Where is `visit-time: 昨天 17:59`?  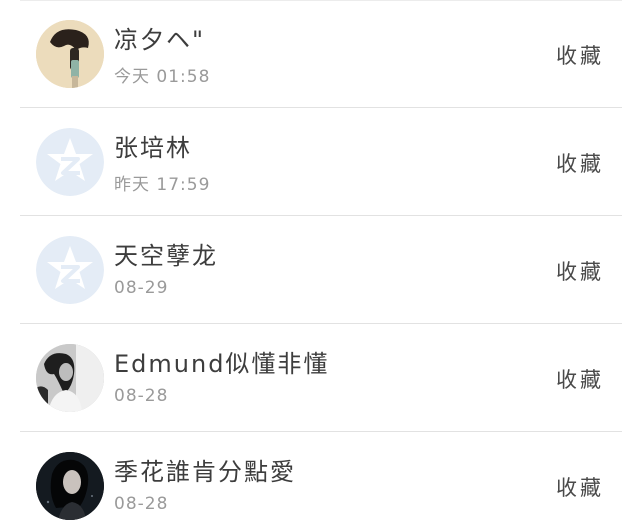
visit-time: 昨天 17:59 is located at coordinates (162, 185).